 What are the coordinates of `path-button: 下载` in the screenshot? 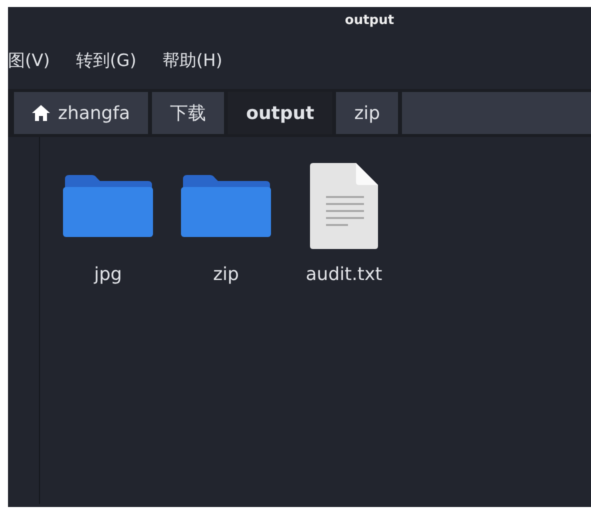 It's located at (188, 113).